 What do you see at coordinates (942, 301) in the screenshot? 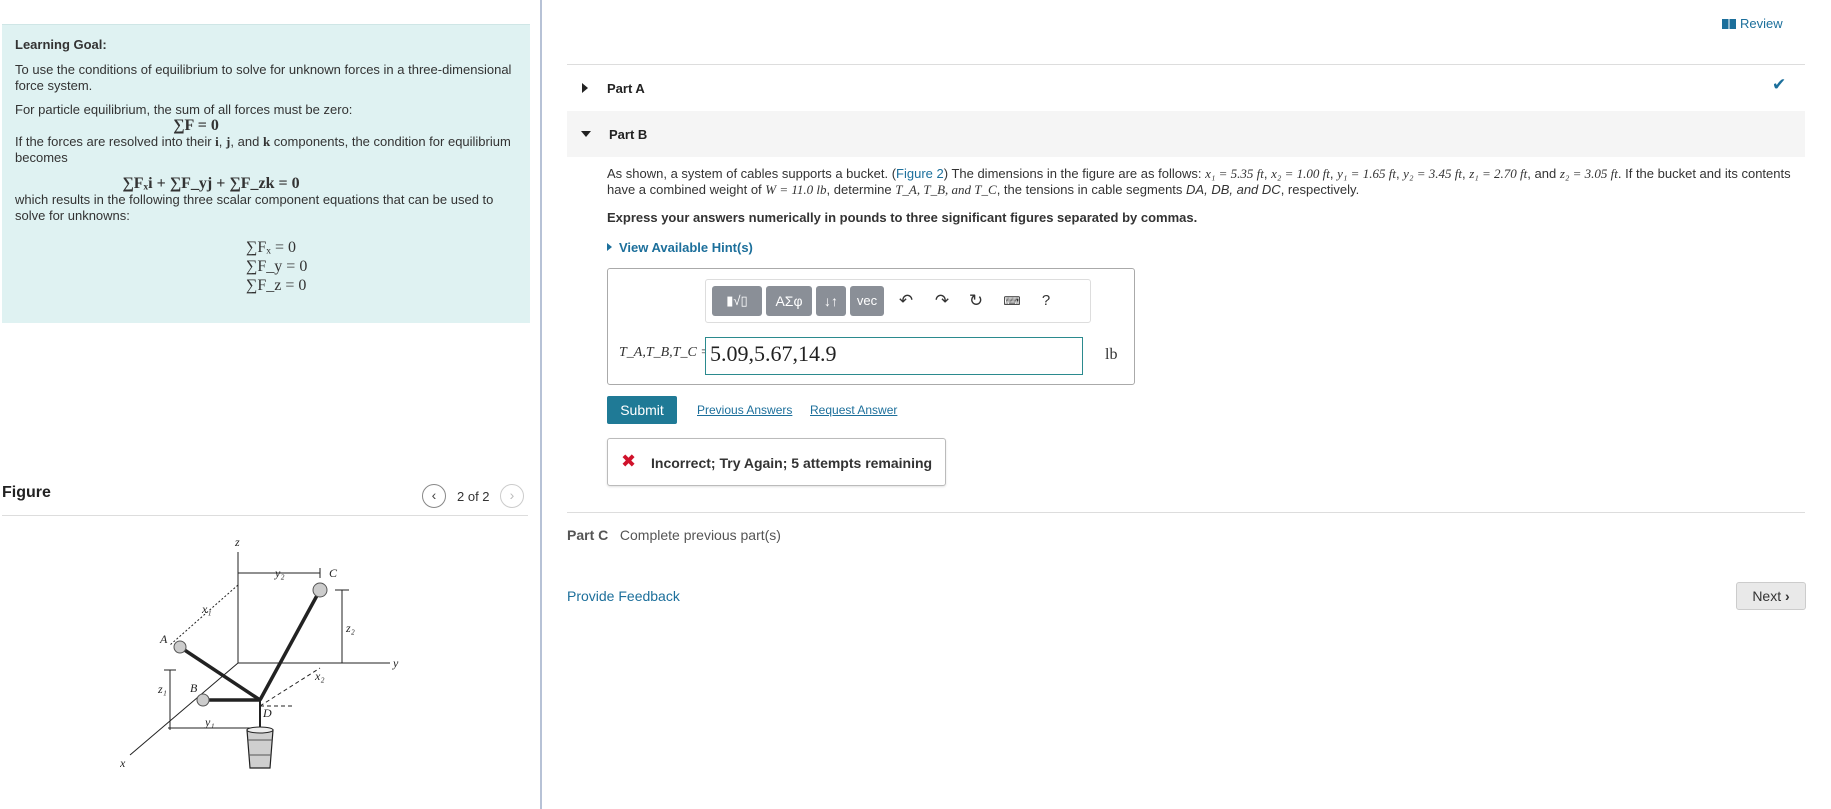
I see `redo-icon: ↷` at bounding box center [942, 301].